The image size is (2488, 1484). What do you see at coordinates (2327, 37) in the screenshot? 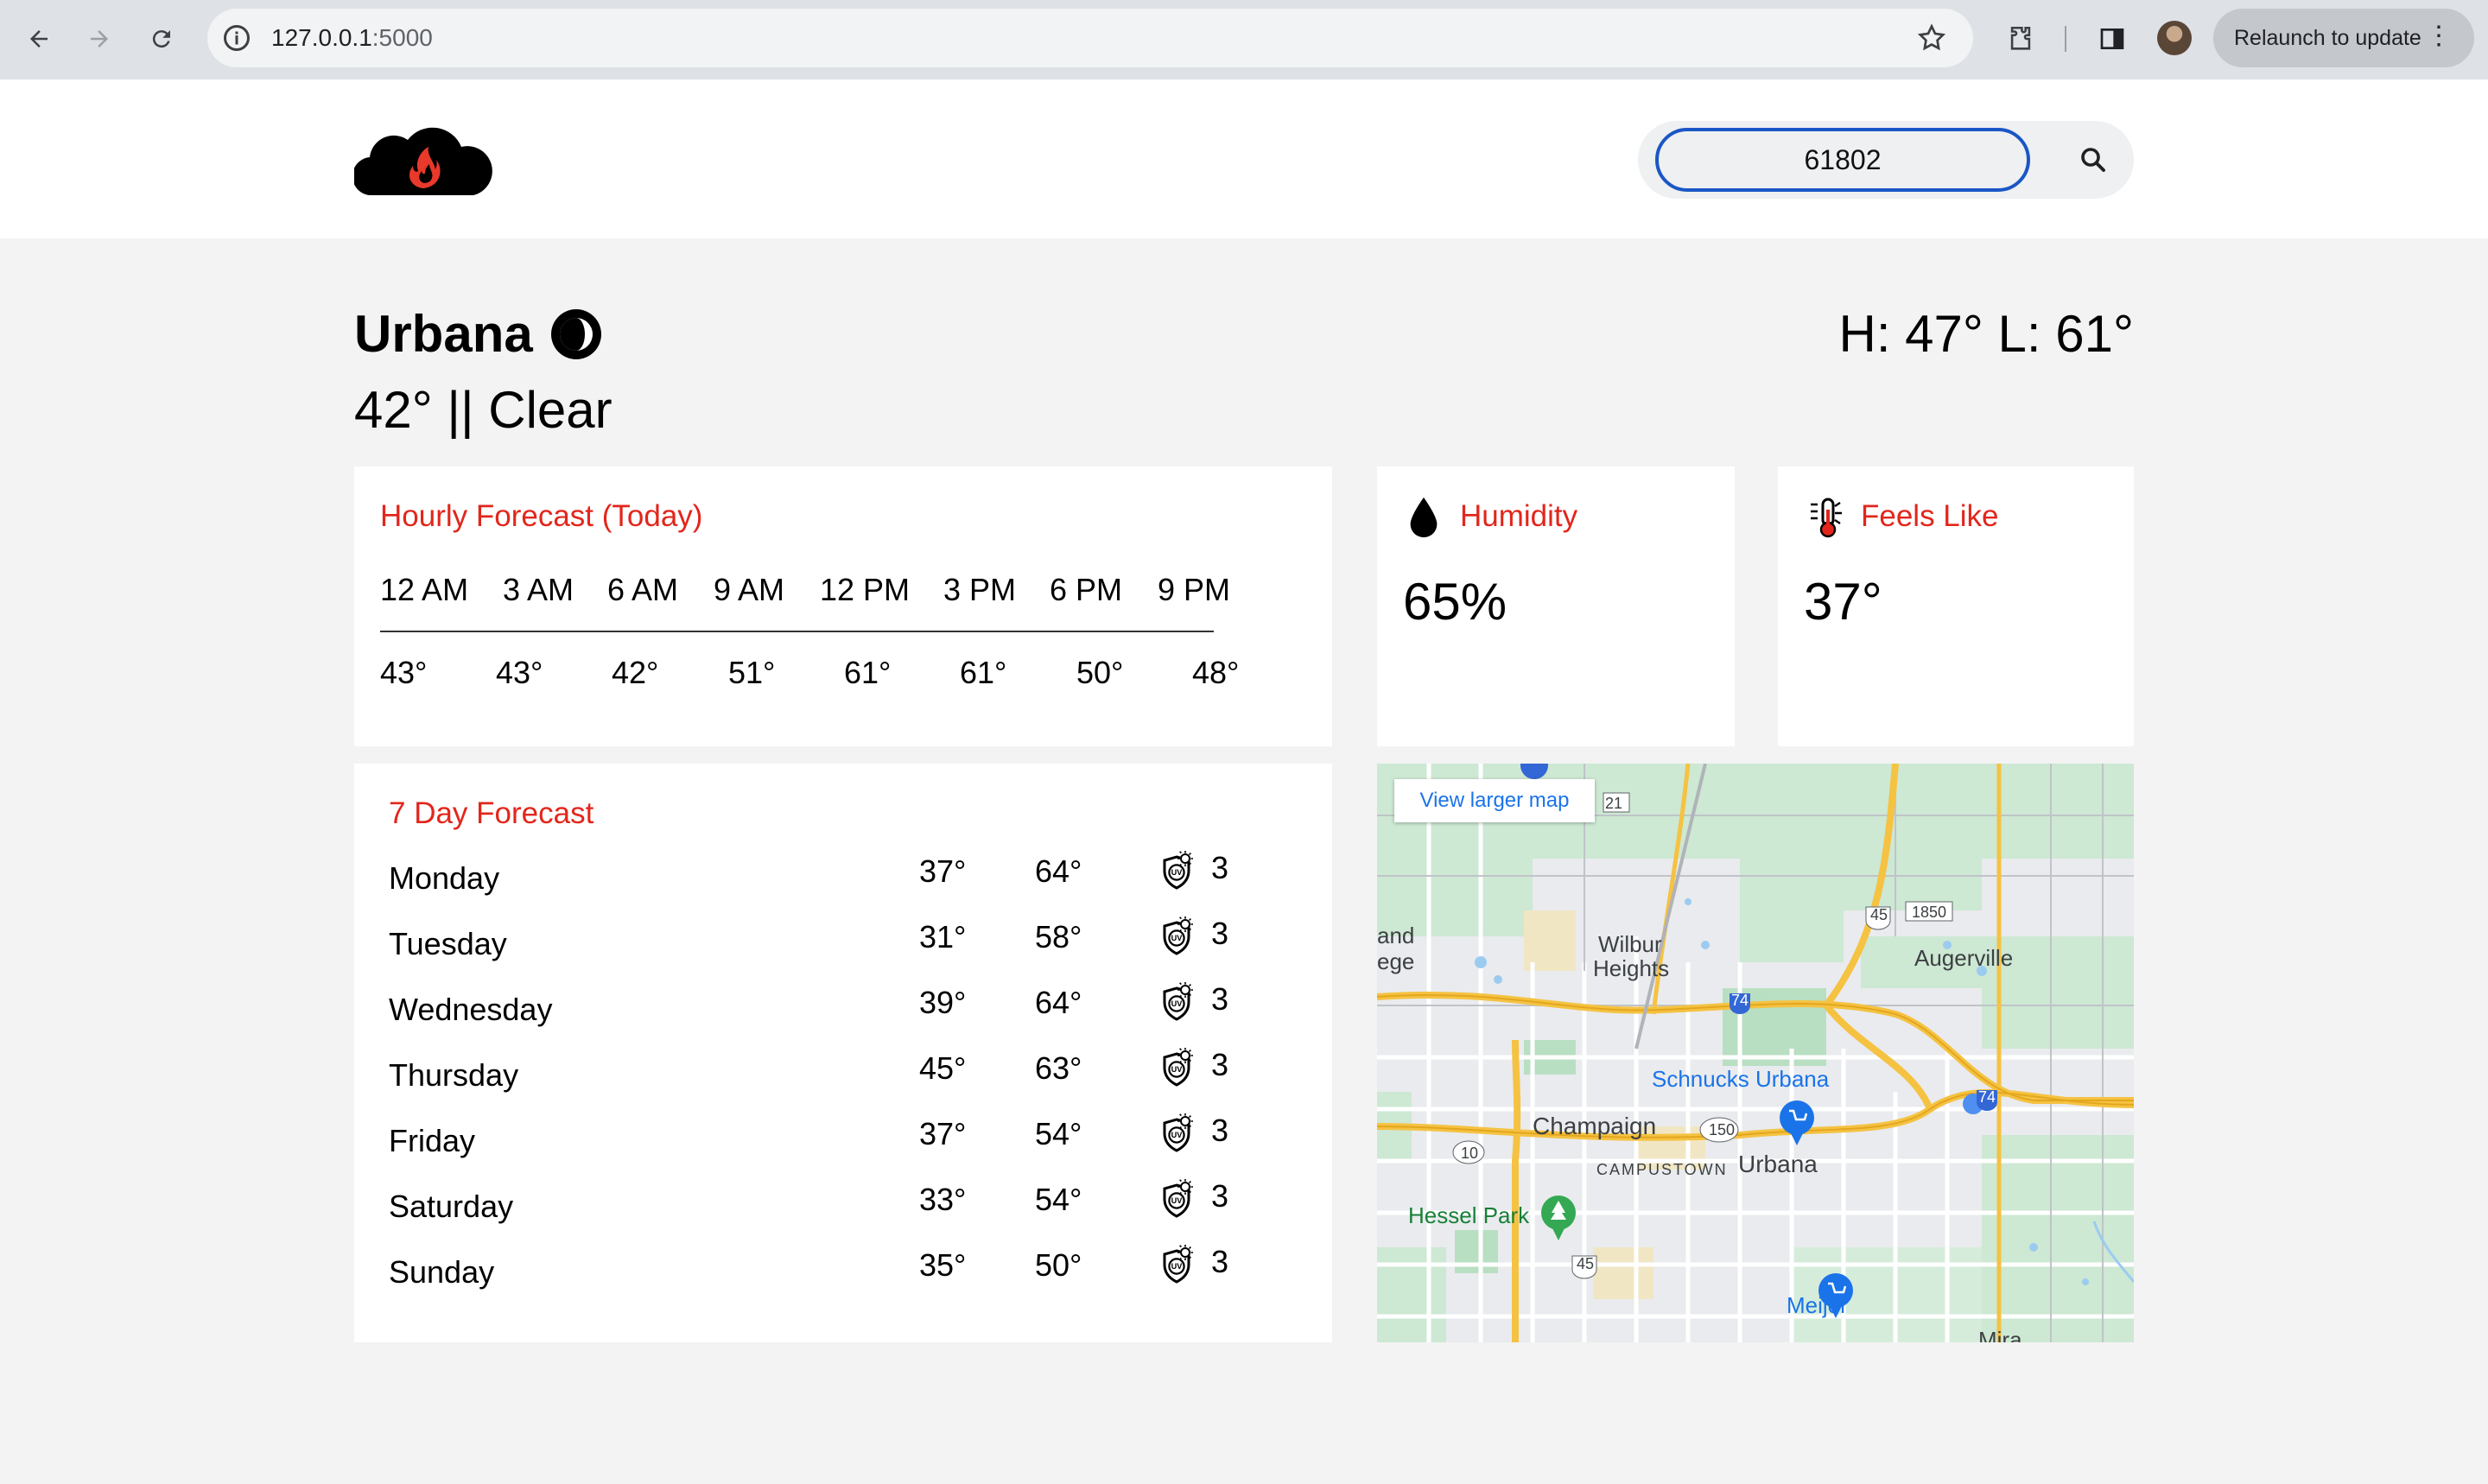
I see `relaunch-label: Relaunch to update` at bounding box center [2327, 37].